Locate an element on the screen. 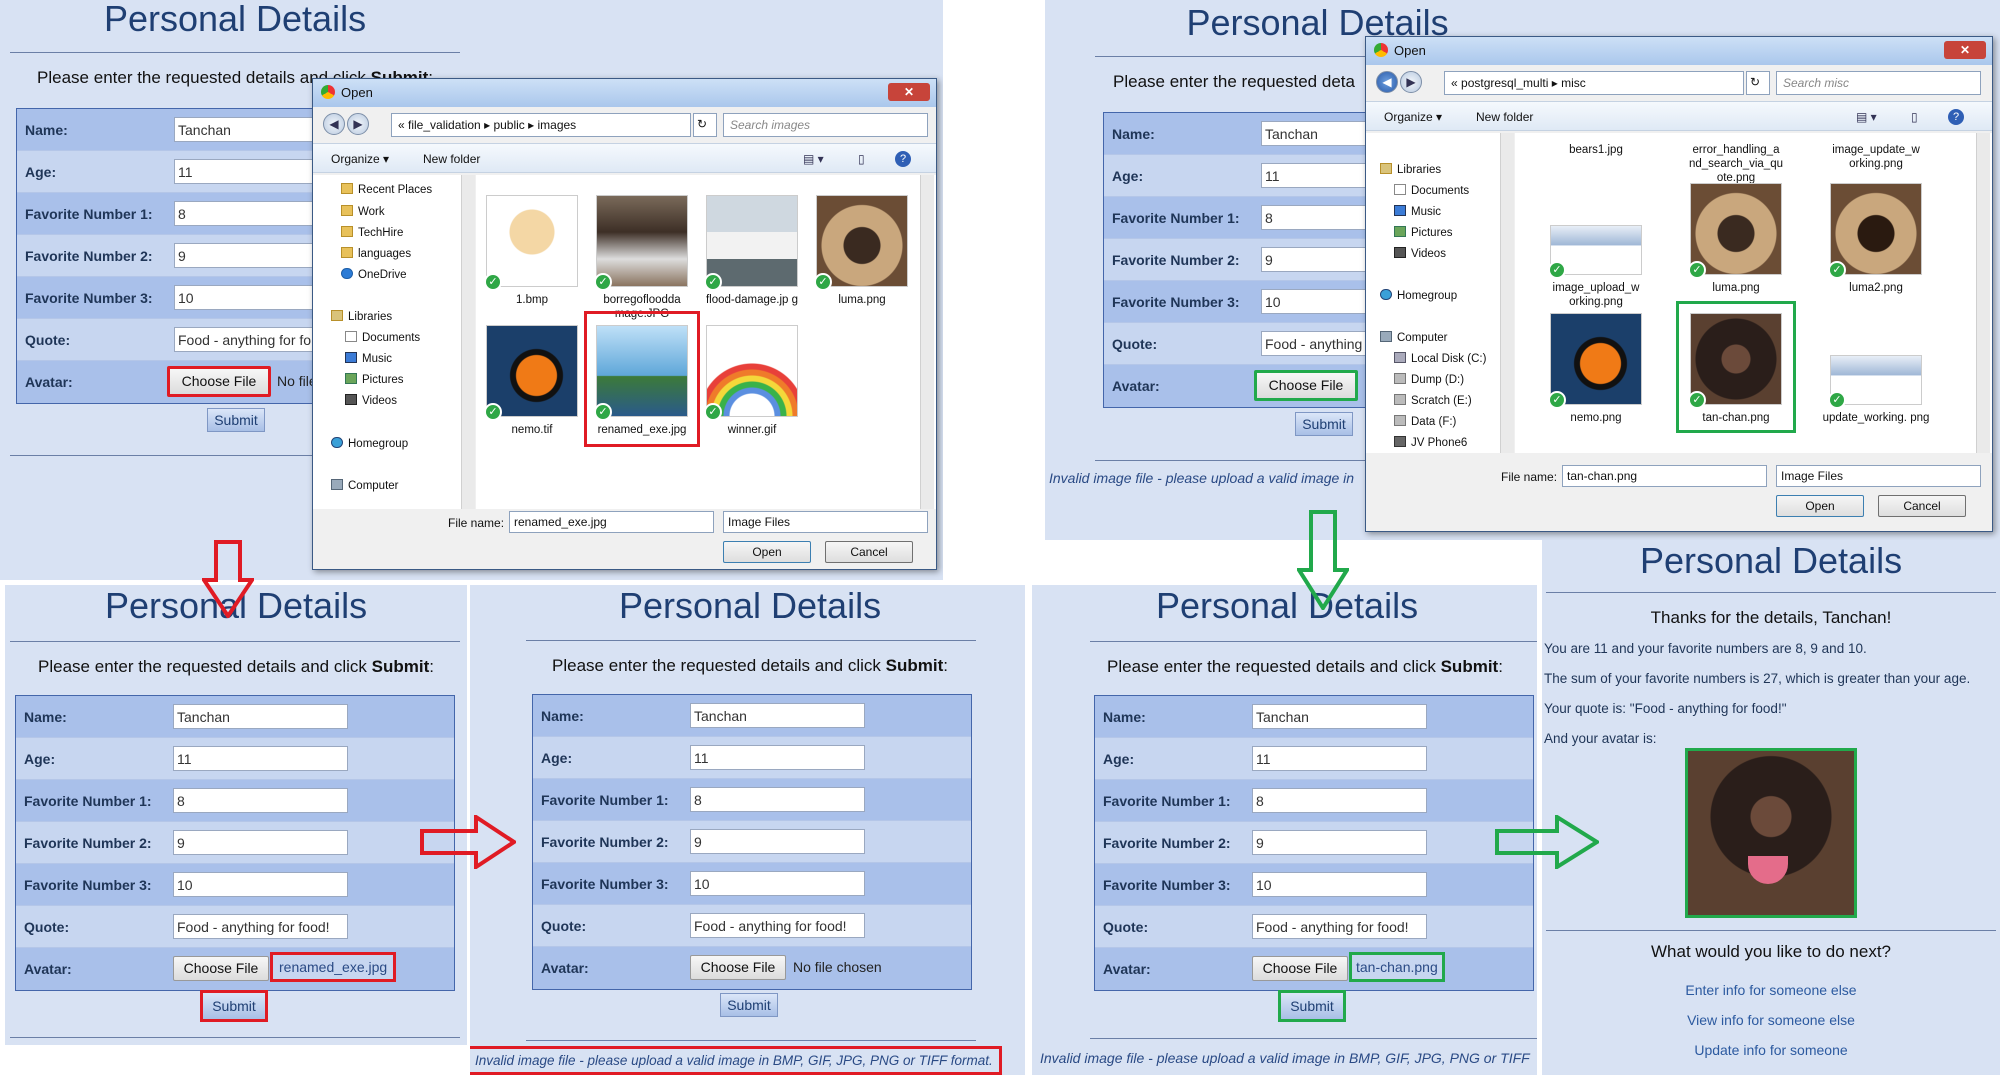  down-arrow-red is located at coordinates (228, 579).